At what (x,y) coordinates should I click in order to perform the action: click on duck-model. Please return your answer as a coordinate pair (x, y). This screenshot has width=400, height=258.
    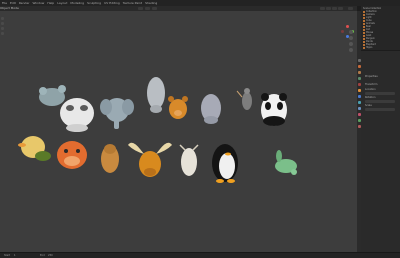
    Looking at the image, I should click on (34, 148).